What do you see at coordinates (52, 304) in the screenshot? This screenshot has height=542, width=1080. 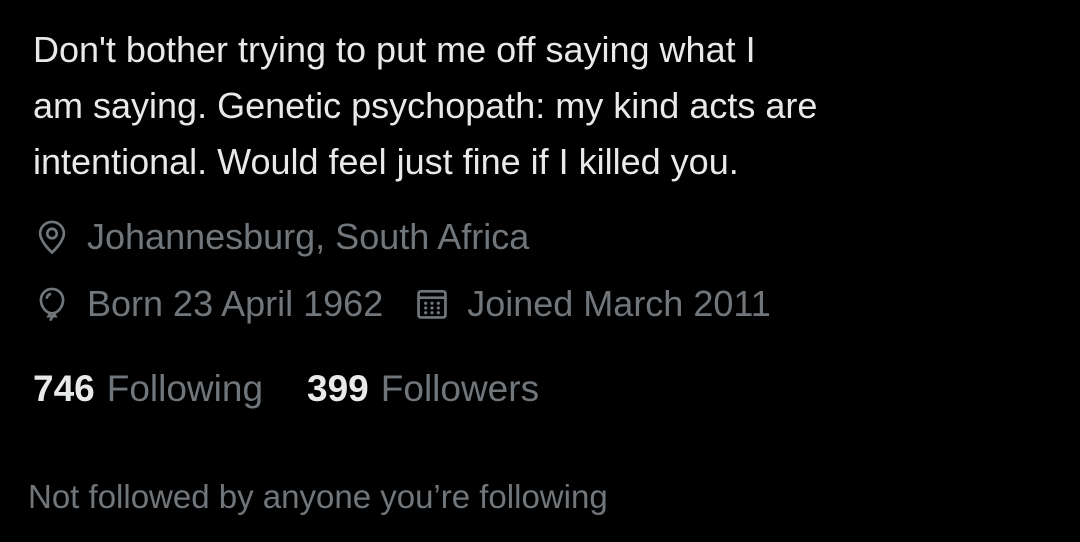 I see `balloon-icon` at bounding box center [52, 304].